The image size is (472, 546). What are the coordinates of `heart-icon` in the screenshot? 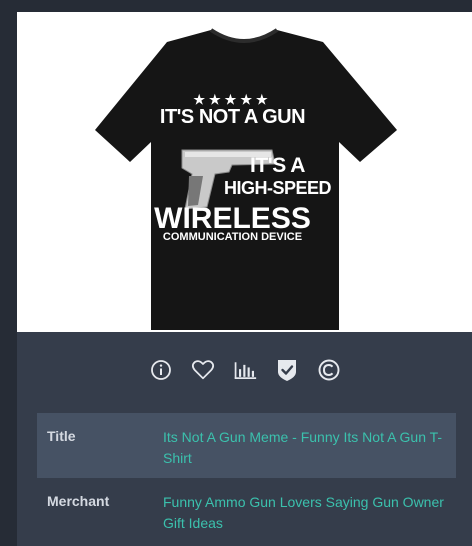 It's located at (202, 370).